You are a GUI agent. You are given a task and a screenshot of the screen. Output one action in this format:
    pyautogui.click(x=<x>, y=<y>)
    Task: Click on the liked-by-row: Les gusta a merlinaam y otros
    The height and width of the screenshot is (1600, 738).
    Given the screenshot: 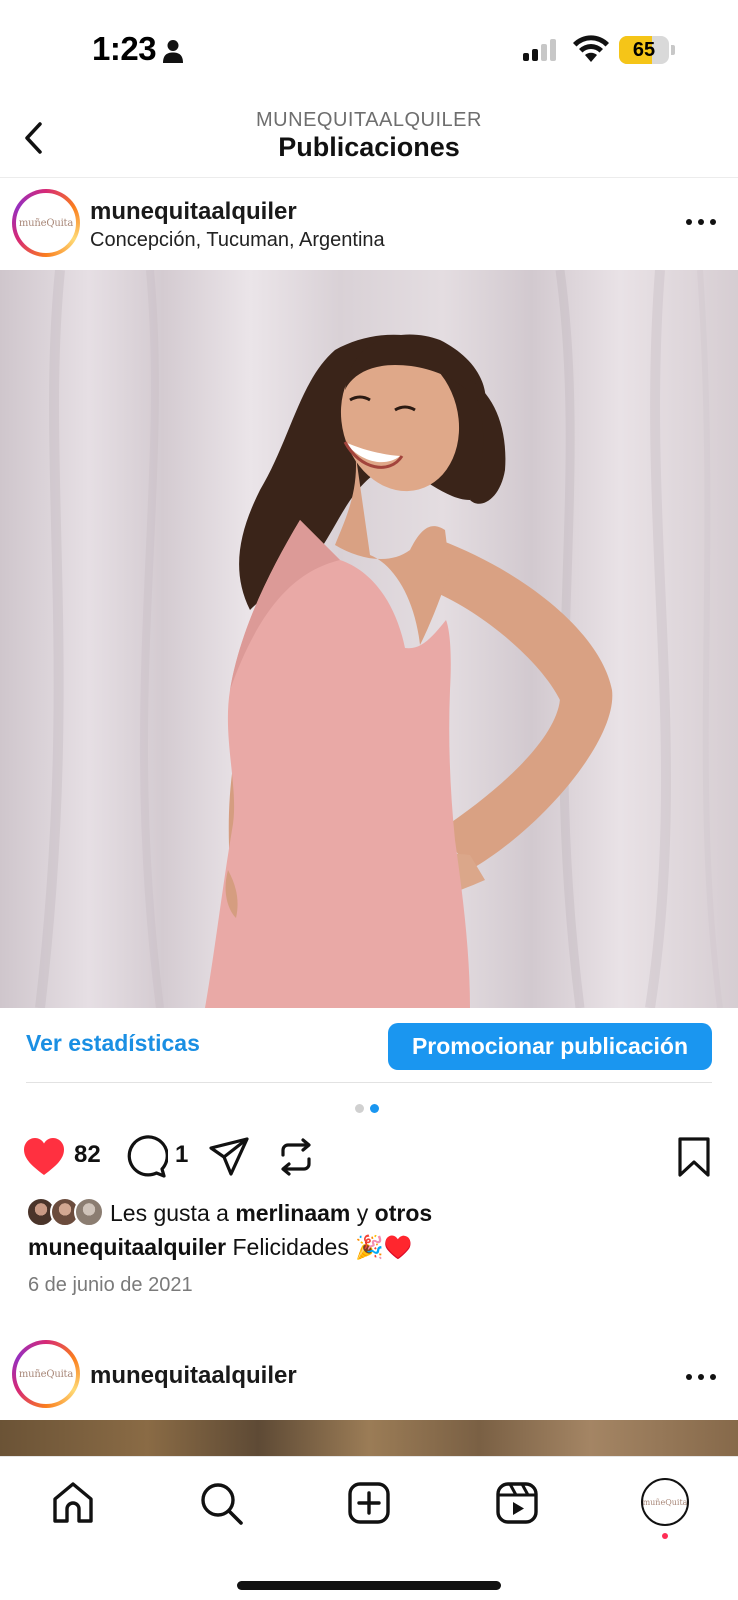 What is the action you would take?
    pyautogui.click(x=376, y=1214)
    